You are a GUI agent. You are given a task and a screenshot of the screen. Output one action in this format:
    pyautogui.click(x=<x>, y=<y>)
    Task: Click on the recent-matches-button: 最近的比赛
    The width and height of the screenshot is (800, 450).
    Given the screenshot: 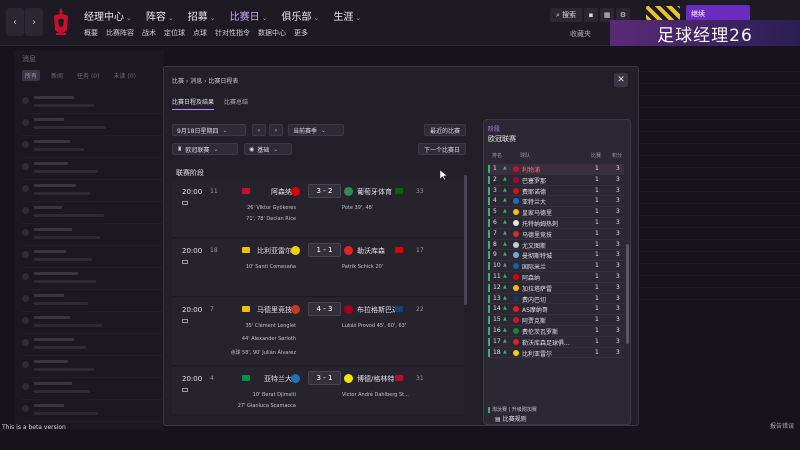 What is the action you would take?
    pyautogui.click(x=445, y=130)
    